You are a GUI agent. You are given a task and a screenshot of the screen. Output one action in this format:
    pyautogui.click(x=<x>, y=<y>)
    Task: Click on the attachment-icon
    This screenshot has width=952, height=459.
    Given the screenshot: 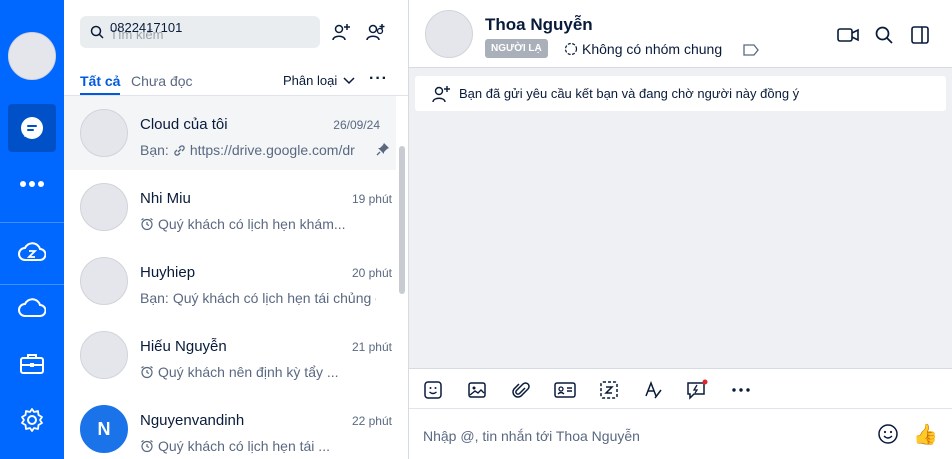 What is the action you would take?
    pyautogui.click(x=521, y=390)
    